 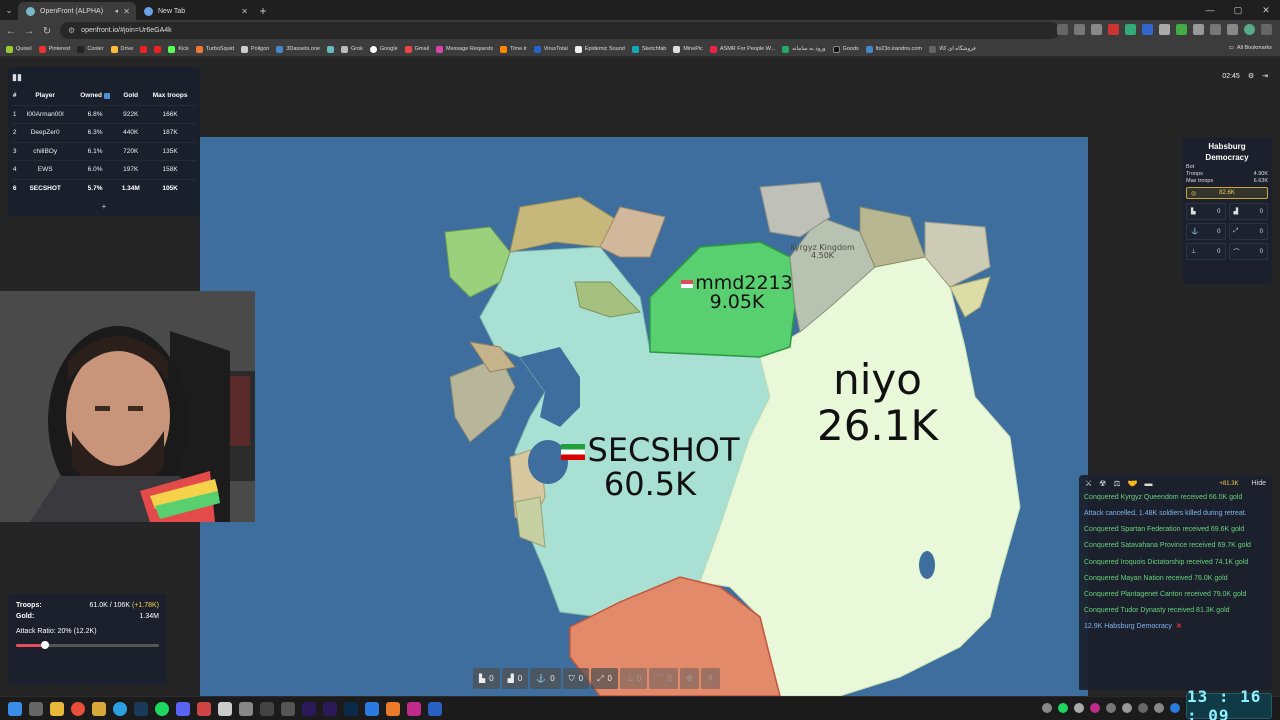 I want to click on slider-handle, so click(x=44, y=645).